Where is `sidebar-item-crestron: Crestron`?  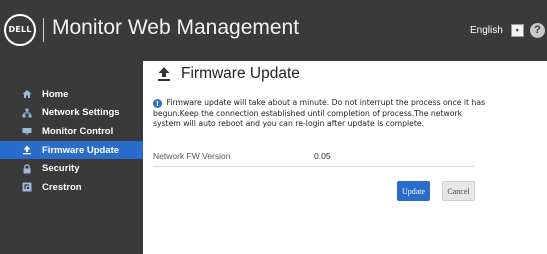 sidebar-item-crestron: Crestron is located at coordinates (71, 187).